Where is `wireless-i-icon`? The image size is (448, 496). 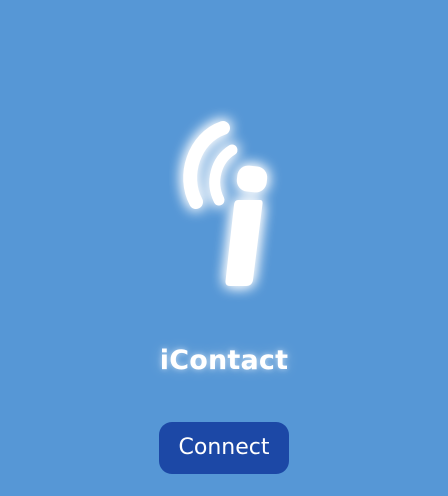 wireless-i-icon is located at coordinates (225, 203).